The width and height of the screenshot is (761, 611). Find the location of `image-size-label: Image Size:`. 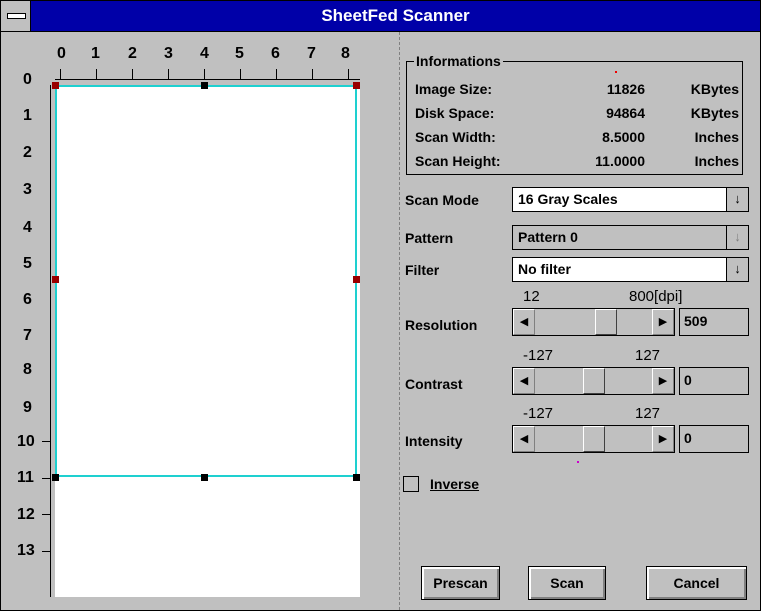

image-size-label: Image Size: is located at coordinates (454, 89).